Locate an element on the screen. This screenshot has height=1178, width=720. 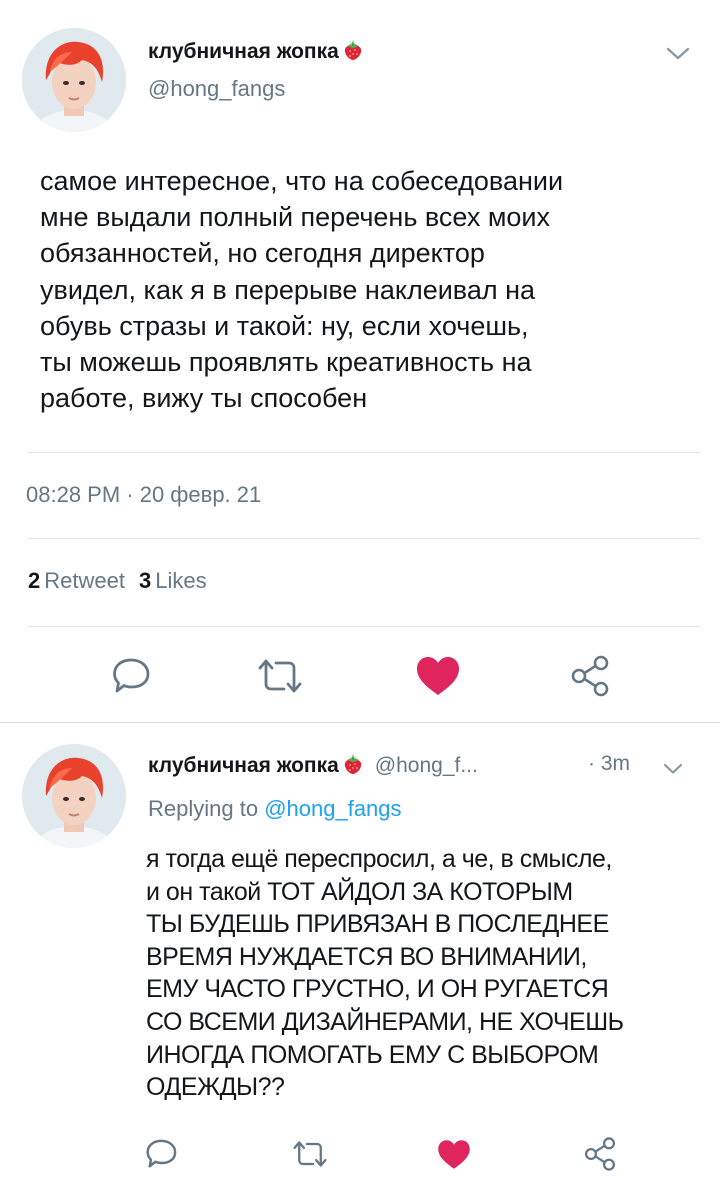
tweet-timestamp: 08:28 PM · 20 февр. 21 is located at coordinates (143, 495).